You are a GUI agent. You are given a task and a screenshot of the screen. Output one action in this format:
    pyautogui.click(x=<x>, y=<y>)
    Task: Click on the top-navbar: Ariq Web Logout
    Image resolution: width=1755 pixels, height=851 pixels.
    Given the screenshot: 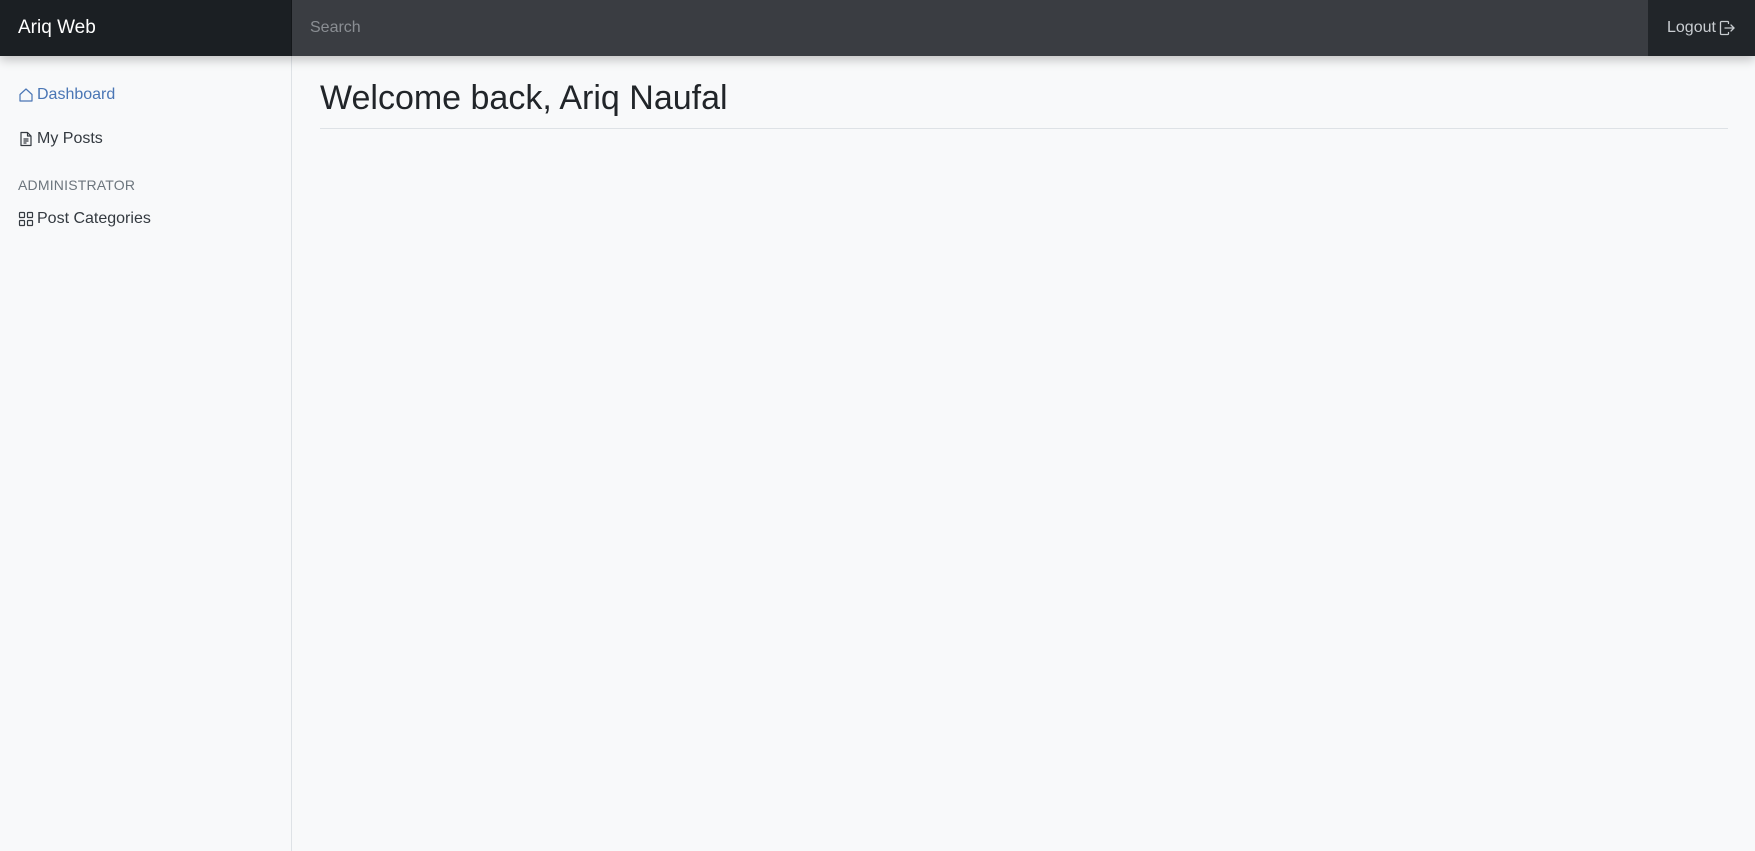 What is the action you would take?
    pyautogui.click(x=877, y=28)
    